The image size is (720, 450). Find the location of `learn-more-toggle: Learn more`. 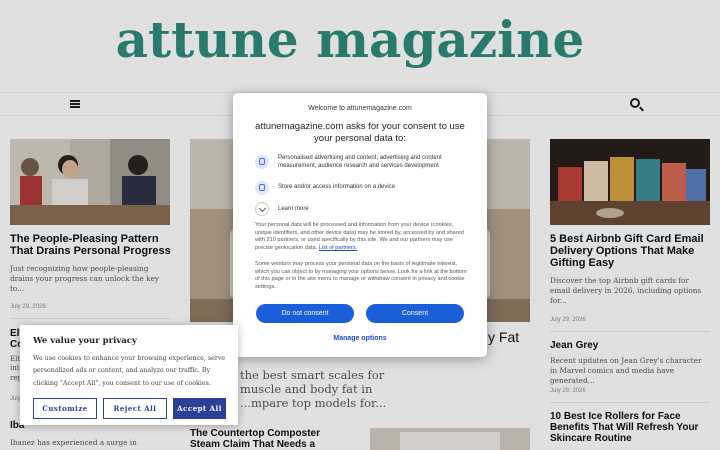

learn-more-toggle: Learn more is located at coordinates (293, 209).